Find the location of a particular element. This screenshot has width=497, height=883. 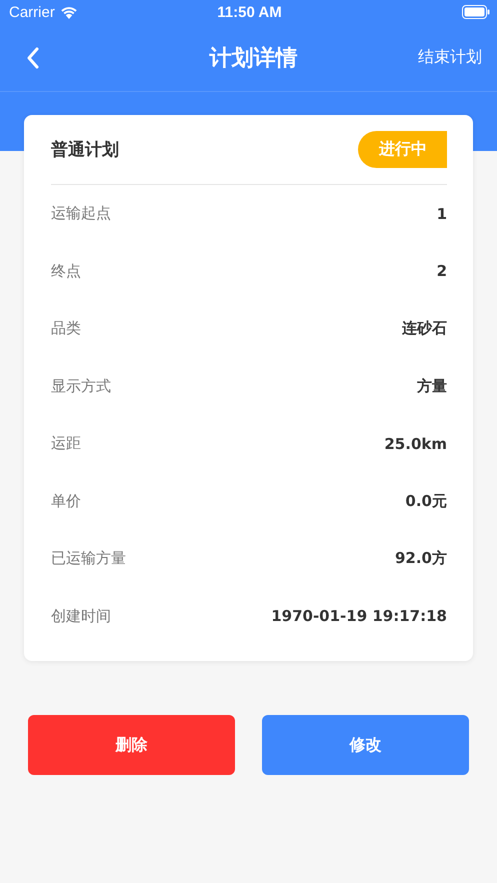

field-value: 1970-01-19 19:17:18 is located at coordinates (359, 616).